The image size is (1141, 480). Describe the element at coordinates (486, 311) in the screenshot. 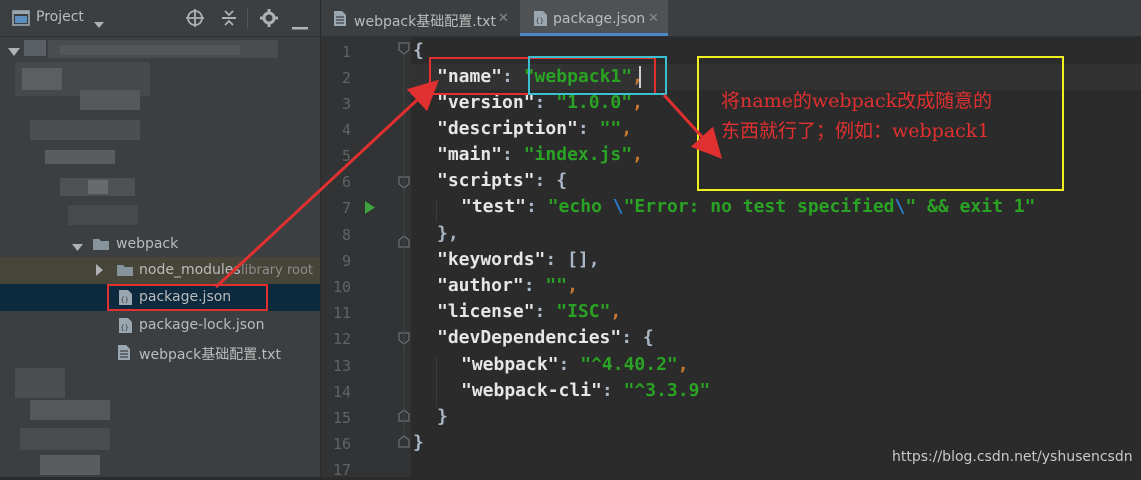

I see `json-key: "license"` at that location.